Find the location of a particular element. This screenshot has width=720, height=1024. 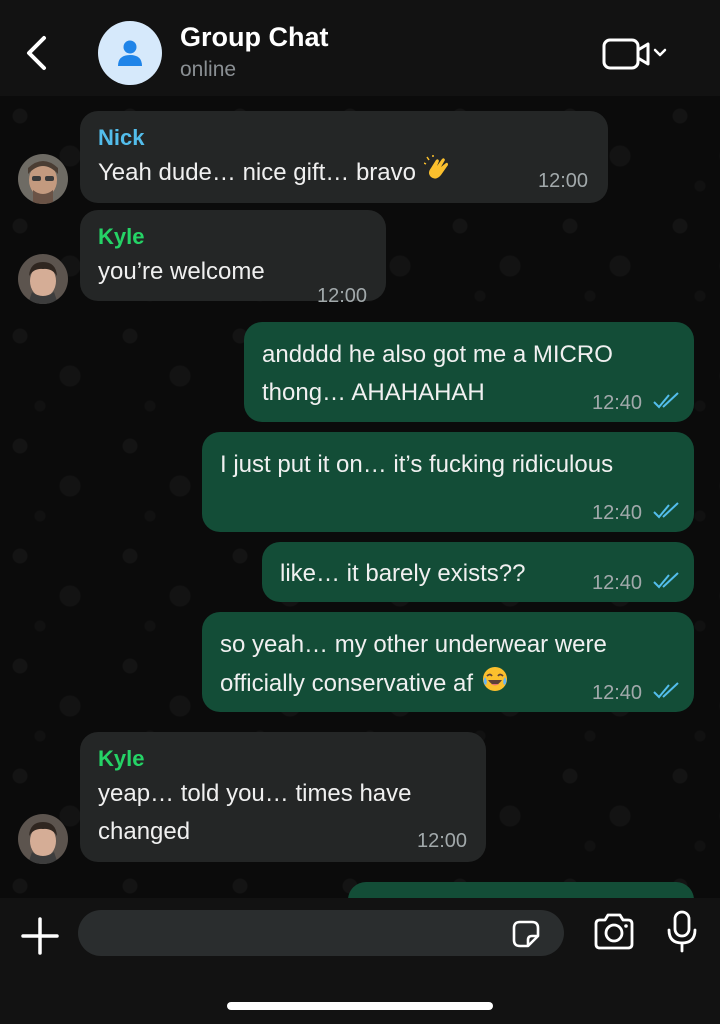

message-line-with-emoji: officially conservative af is located at coordinates (364, 684).